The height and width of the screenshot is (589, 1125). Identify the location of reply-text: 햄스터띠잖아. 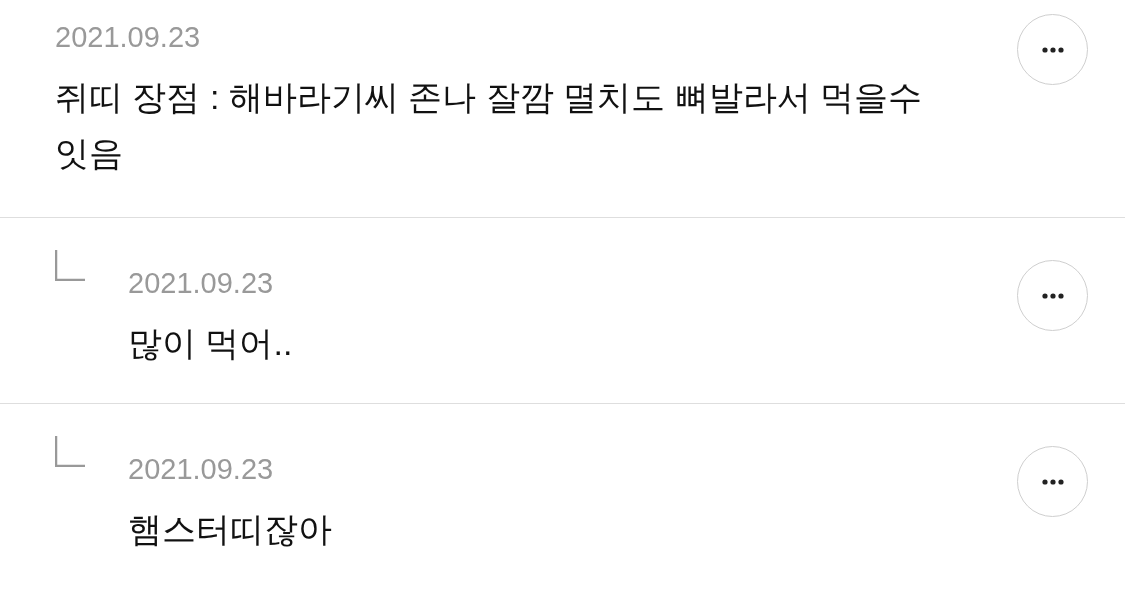
(230, 529).